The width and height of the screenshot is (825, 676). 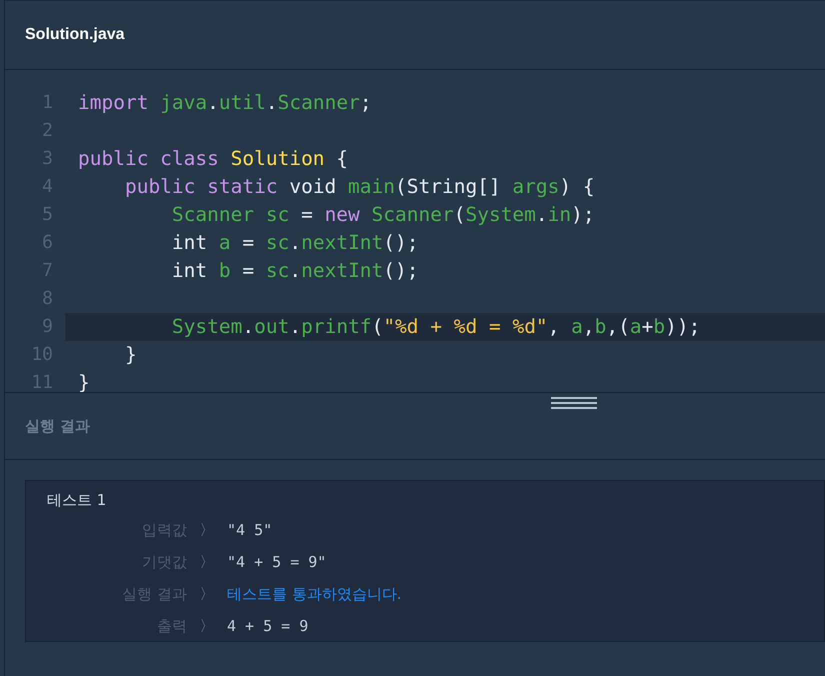 I want to click on code-line: int a = sc.nextInt();, so click(x=294, y=242).